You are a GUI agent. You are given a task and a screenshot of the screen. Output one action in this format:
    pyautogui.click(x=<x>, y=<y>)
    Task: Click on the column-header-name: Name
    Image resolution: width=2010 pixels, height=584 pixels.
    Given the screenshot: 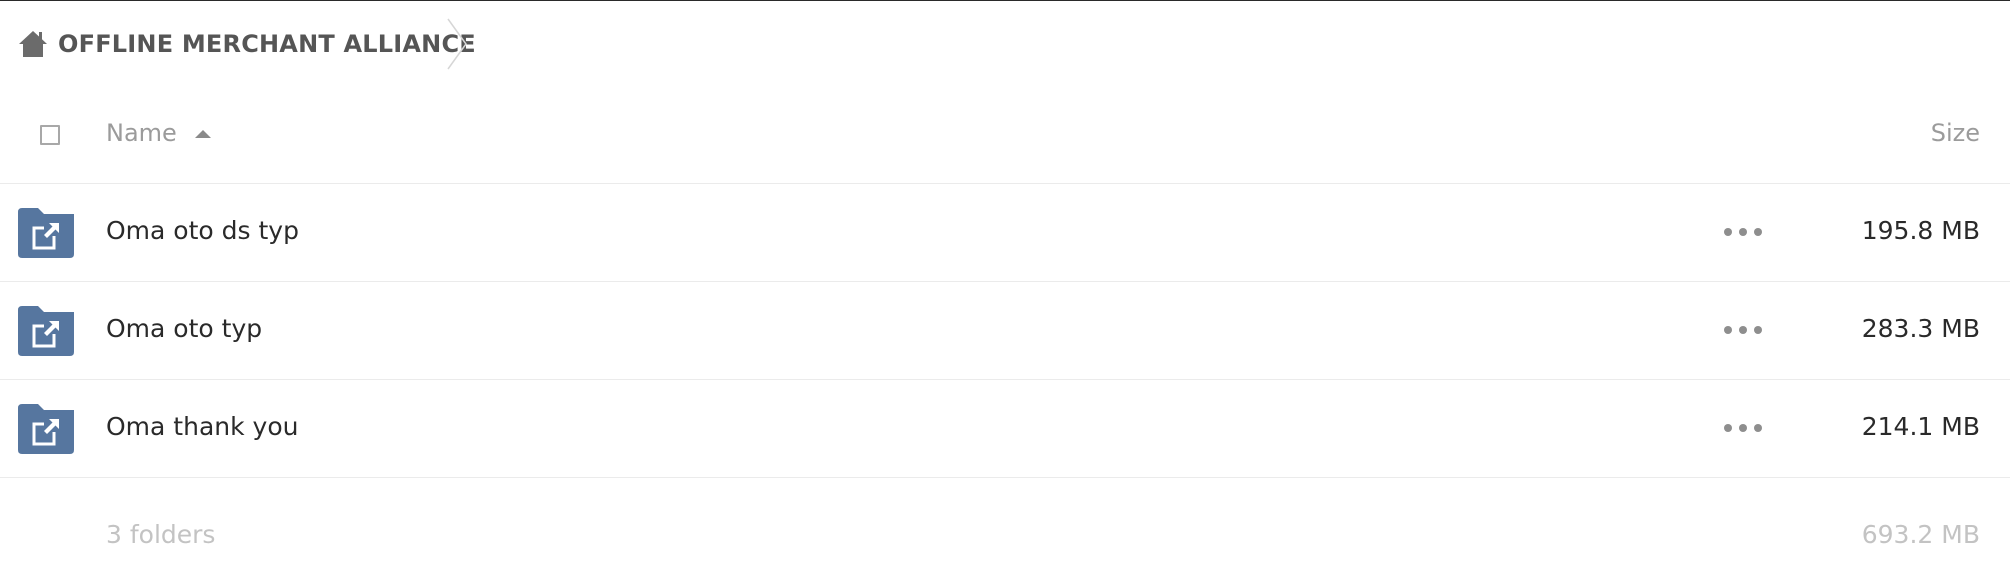 What is the action you would take?
    pyautogui.click(x=158, y=133)
    